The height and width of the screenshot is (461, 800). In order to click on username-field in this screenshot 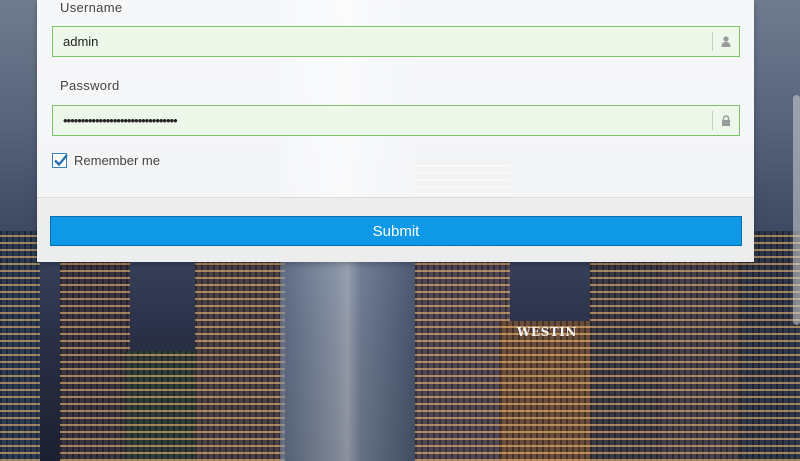, I will do `click(396, 41)`.